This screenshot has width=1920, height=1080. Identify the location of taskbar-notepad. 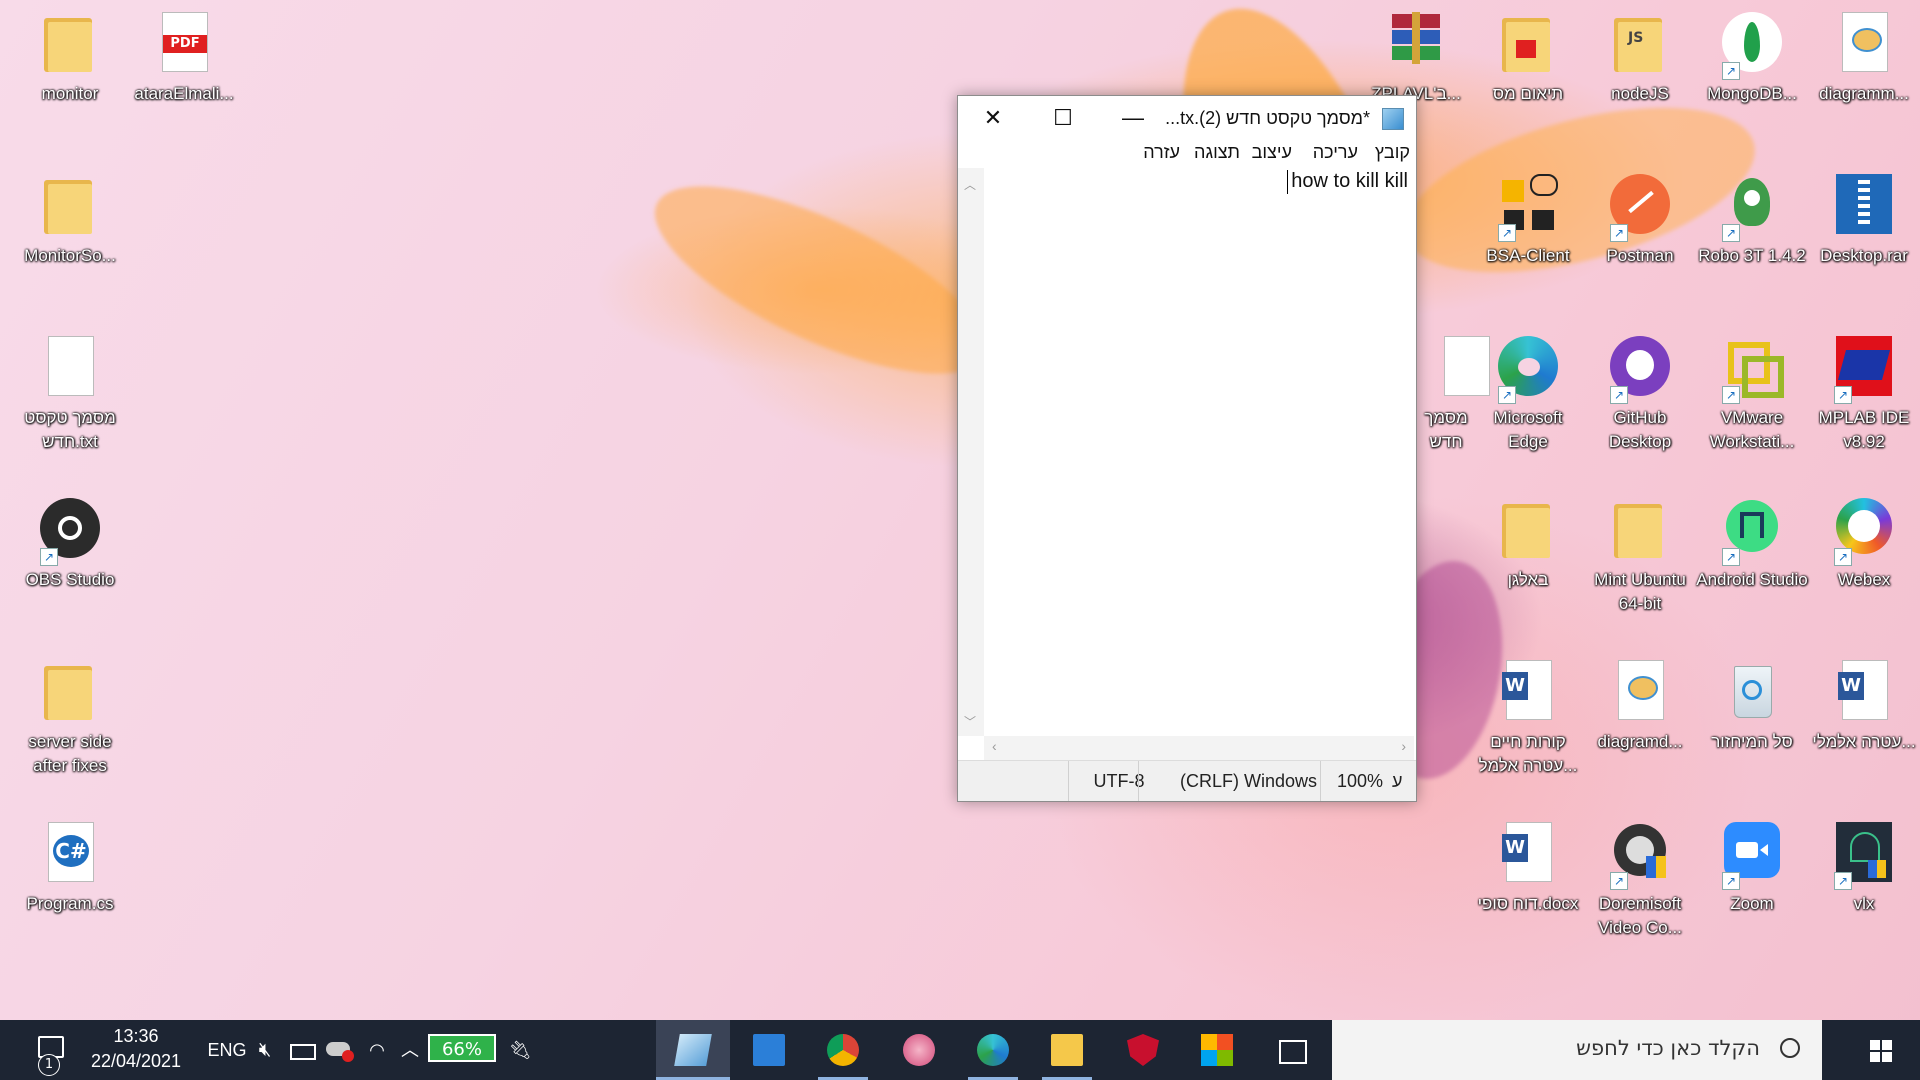
(693, 1050).